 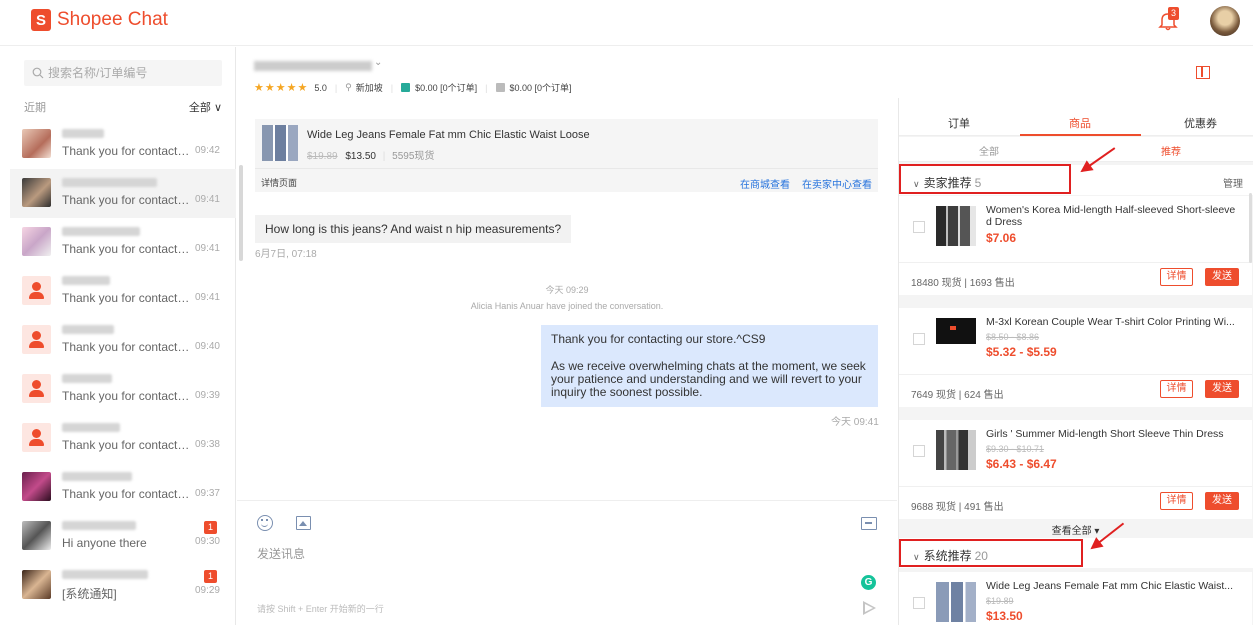 What do you see at coordinates (869, 523) in the screenshot?
I see `quick-reply-icon` at bounding box center [869, 523].